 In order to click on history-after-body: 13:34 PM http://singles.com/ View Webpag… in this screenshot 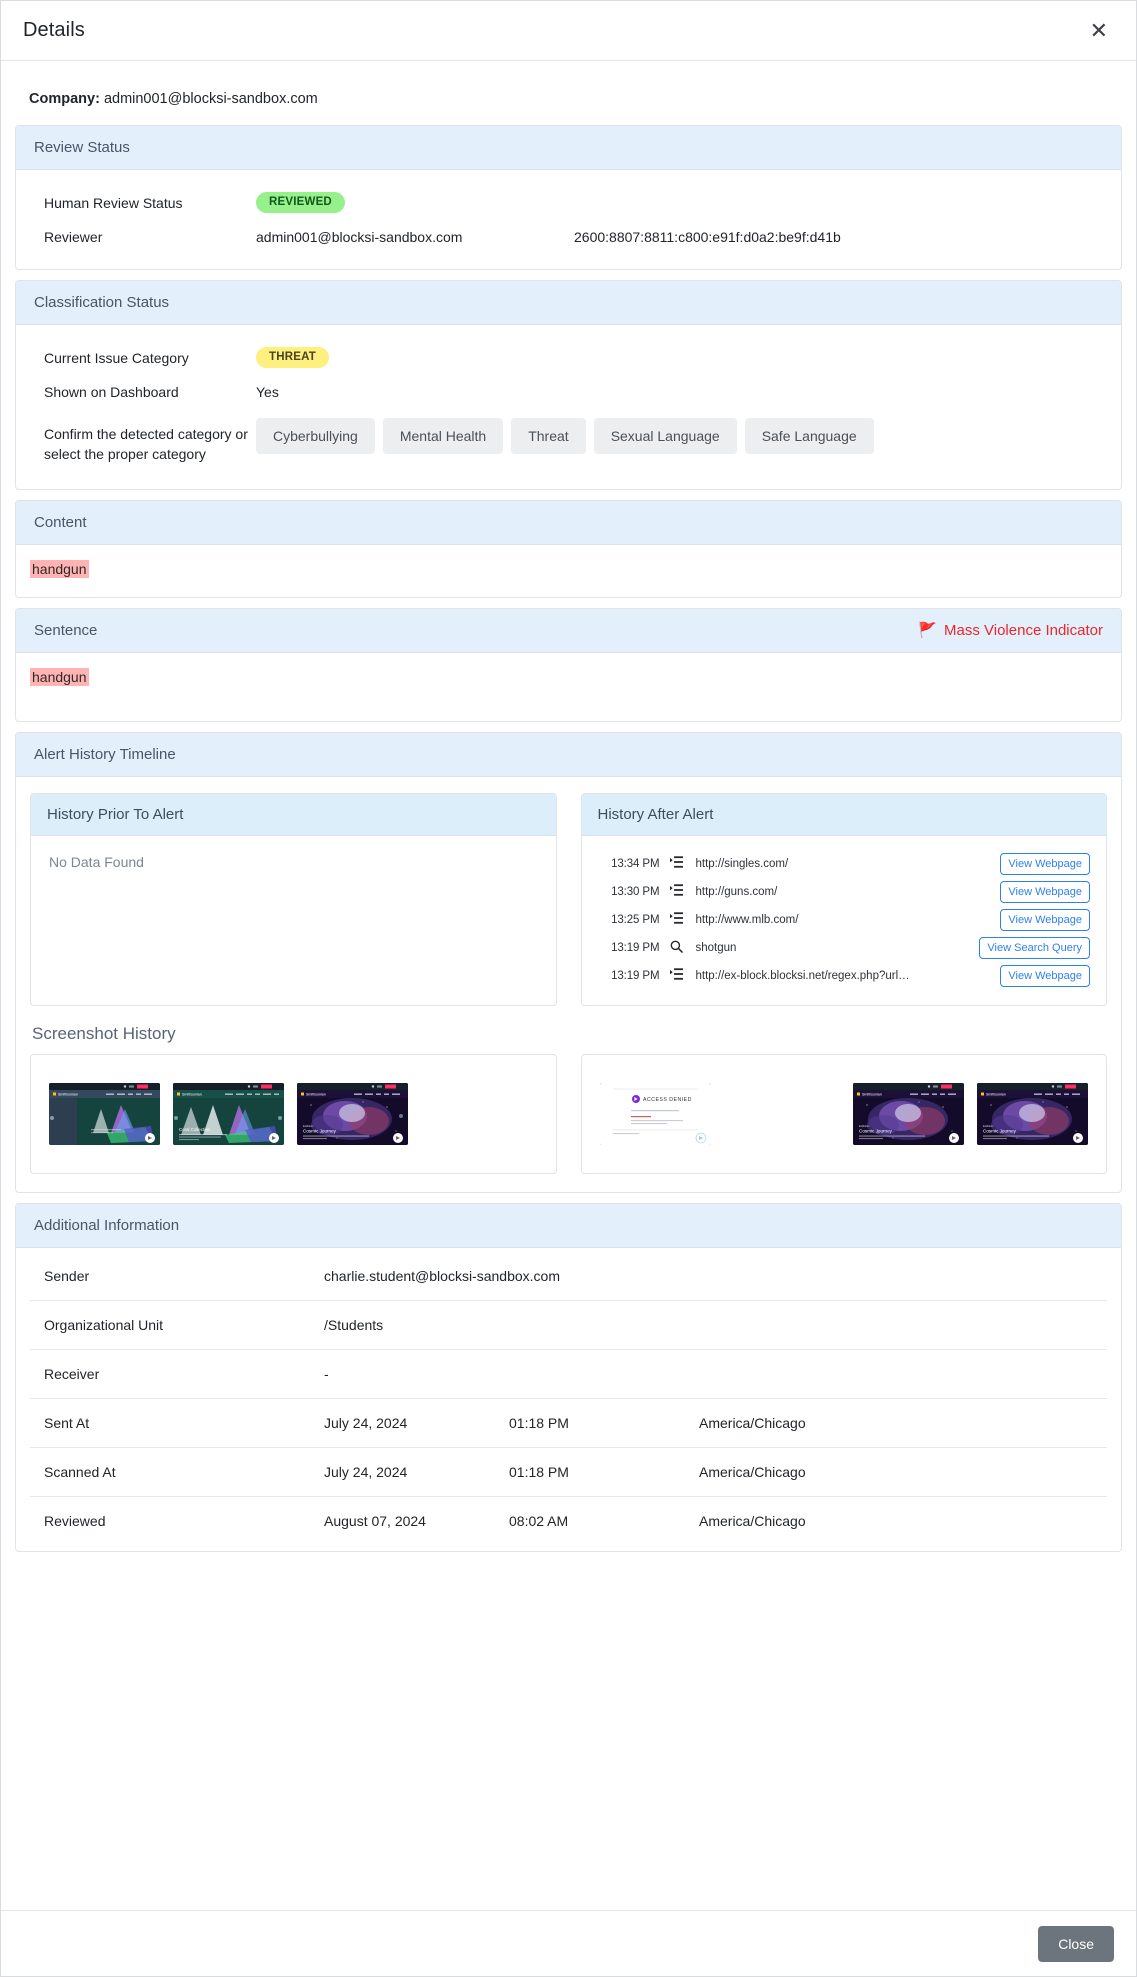, I will do `click(844, 920)`.